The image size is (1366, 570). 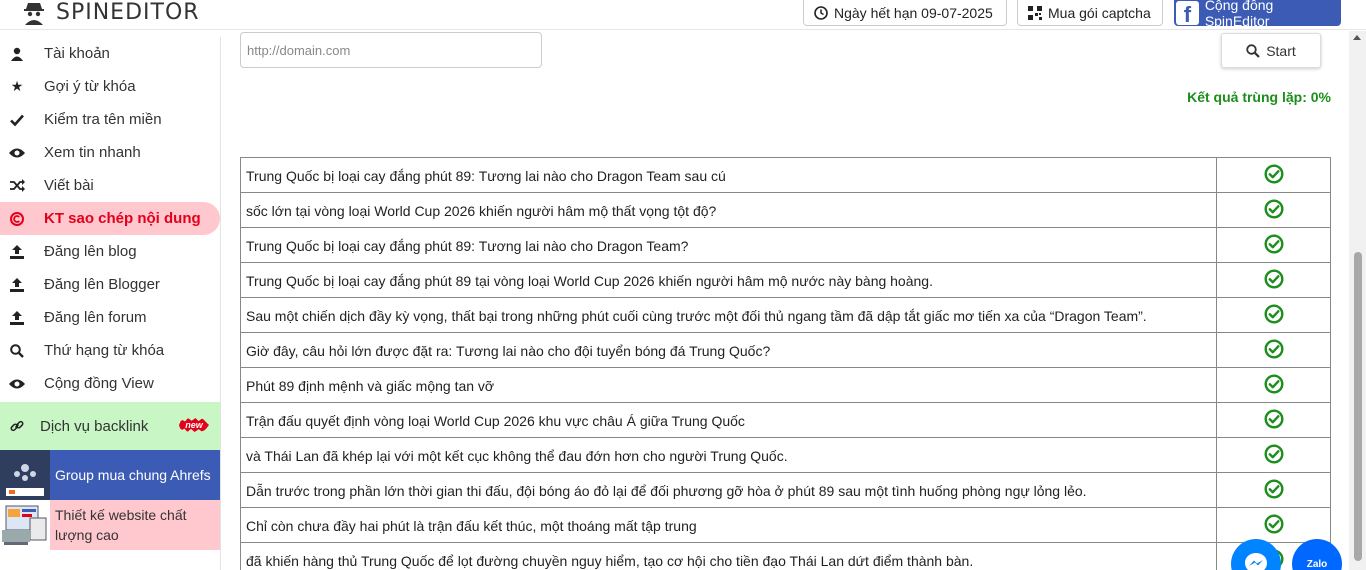 I want to click on sidebar-item-label: Đăng lên forum, so click(x=95, y=317).